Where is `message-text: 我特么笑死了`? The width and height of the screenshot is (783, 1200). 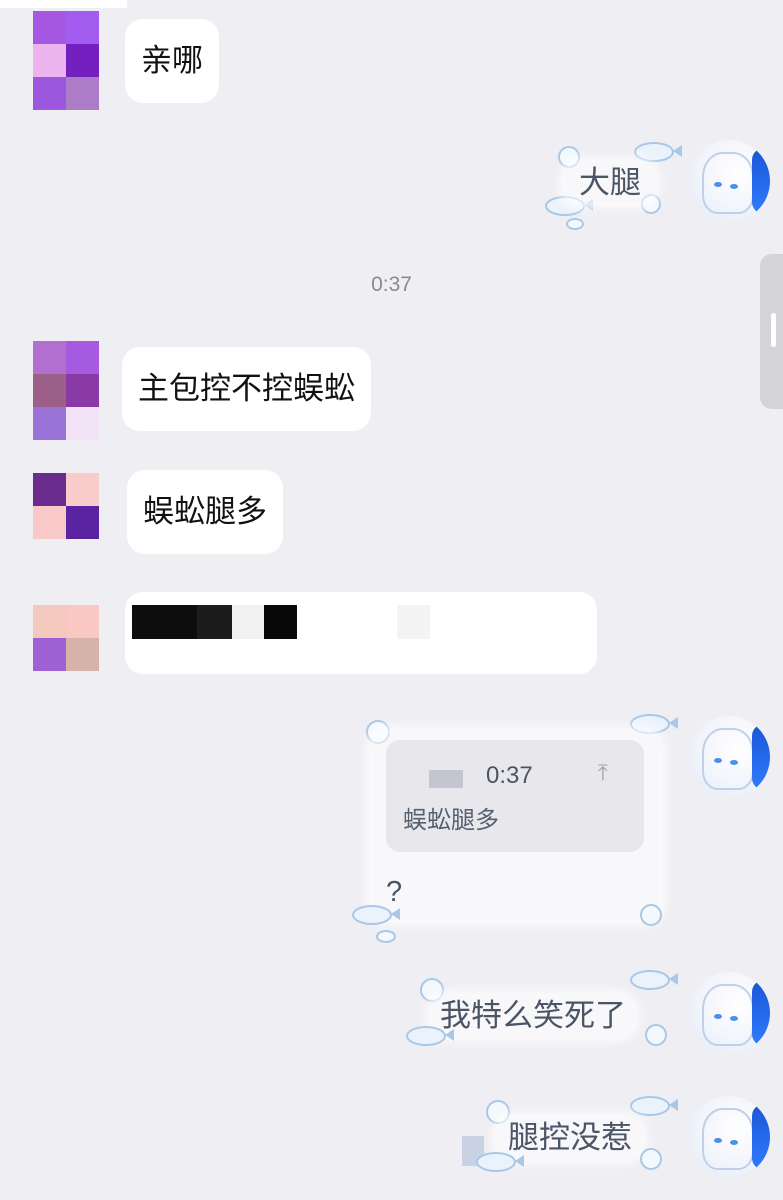 message-text: 我特么笑死了 is located at coordinates (533, 1015).